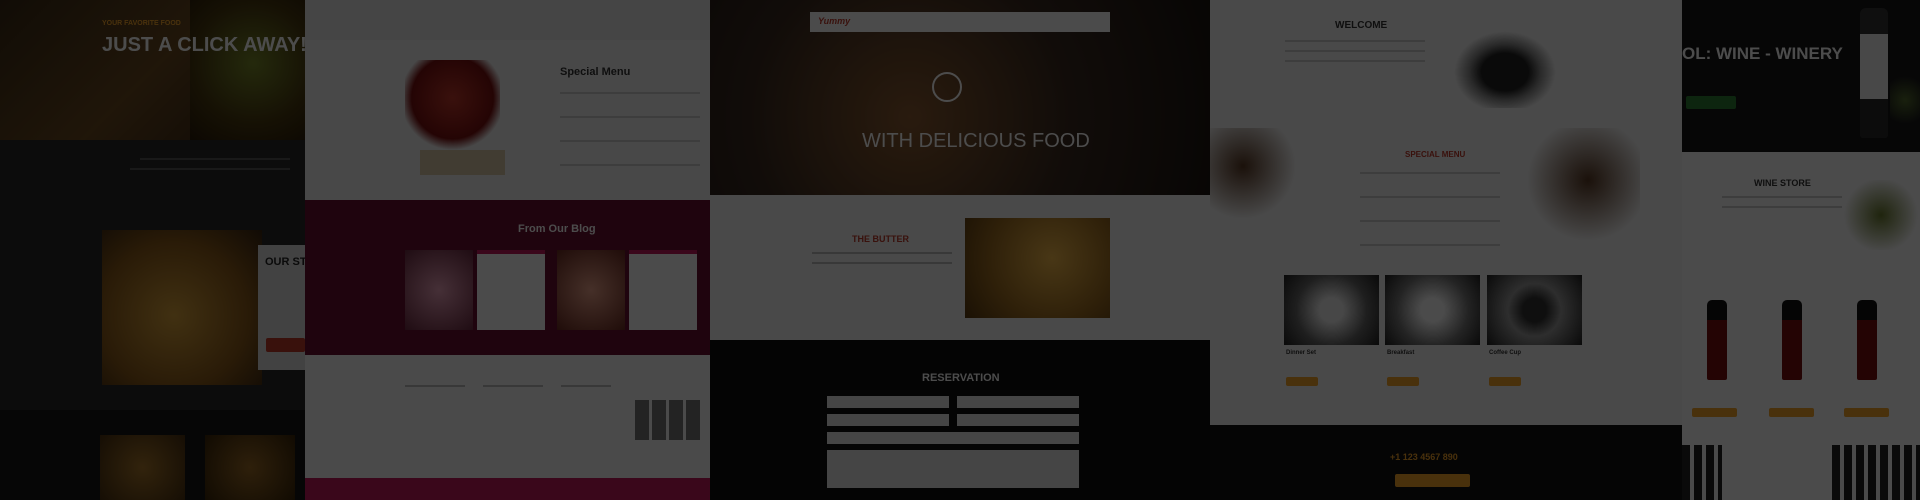 This screenshot has width=1920, height=500. What do you see at coordinates (507, 489) in the screenshot?
I see `footer-bar` at bounding box center [507, 489].